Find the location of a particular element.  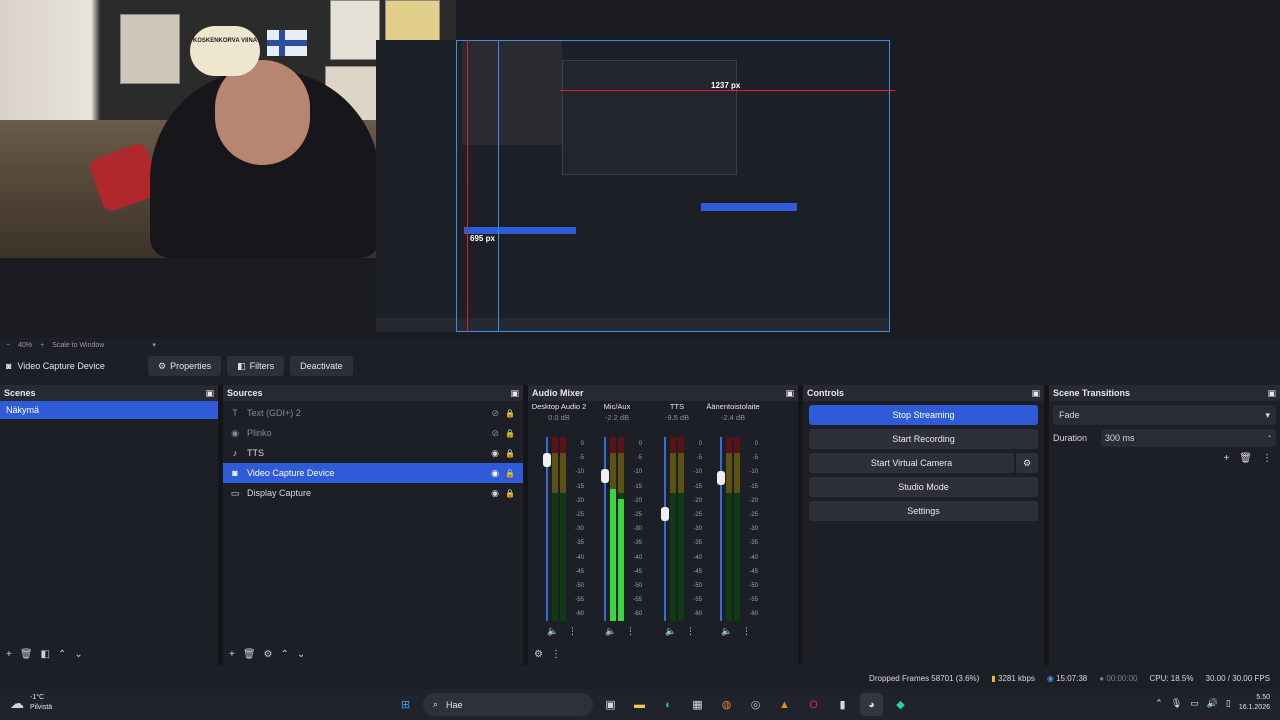

source-item: ♪ TTS ◉ 🔒 is located at coordinates (373, 453).